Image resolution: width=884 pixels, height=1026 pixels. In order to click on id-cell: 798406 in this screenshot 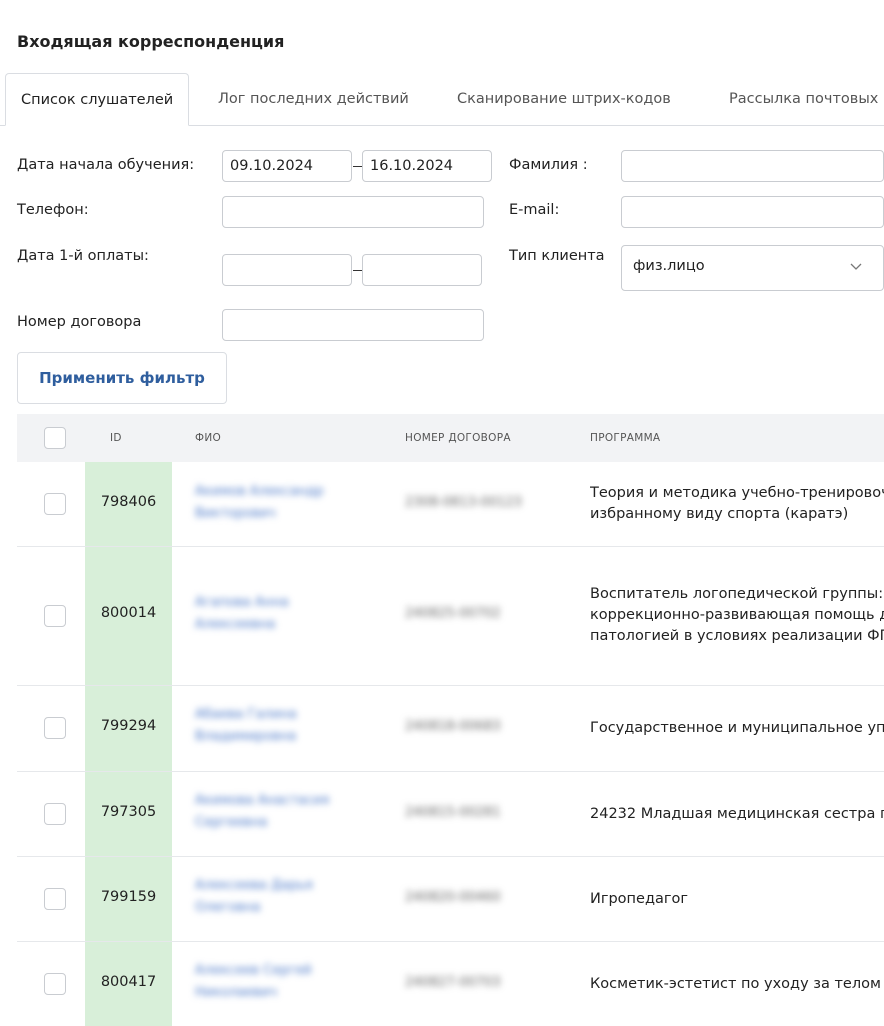, I will do `click(128, 504)`.